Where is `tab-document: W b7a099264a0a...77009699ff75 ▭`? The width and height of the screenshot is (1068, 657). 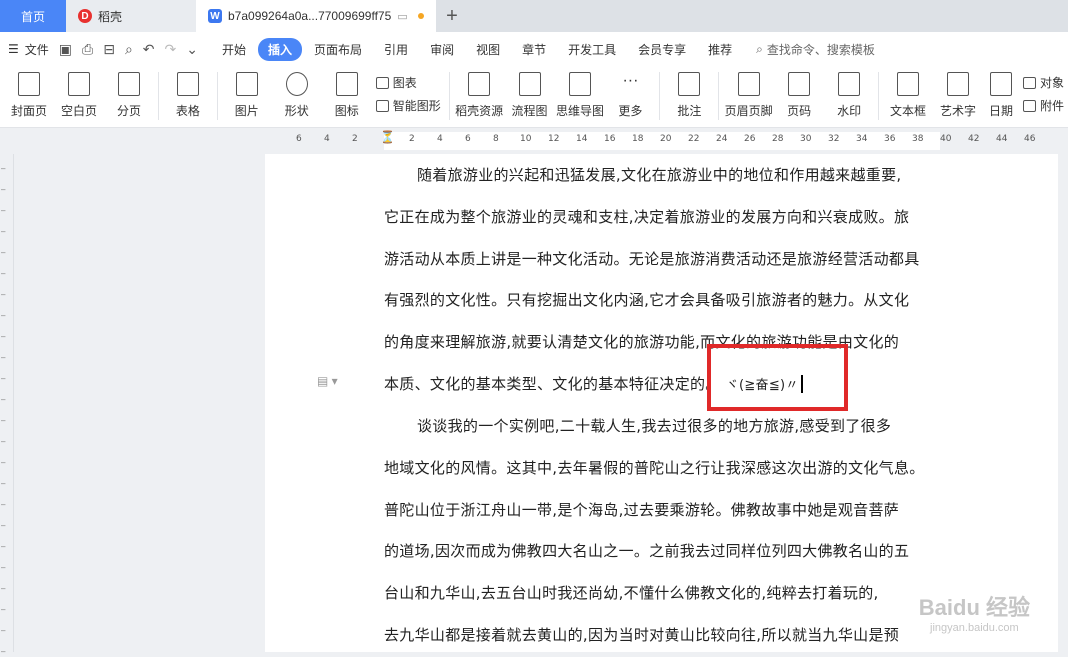 tab-document: W b7a099264a0a...77009699ff75 ▭ is located at coordinates (316, 16).